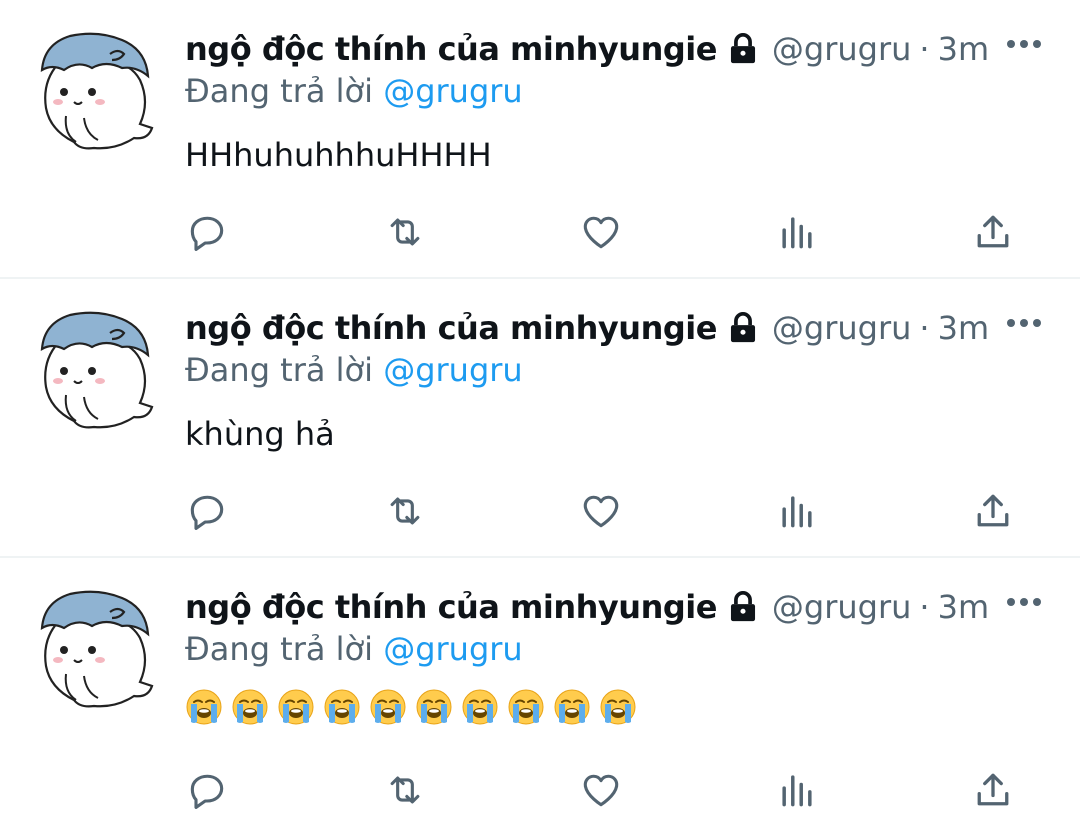  I want to click on tweet-text: khùng hả, so click(260, 434).